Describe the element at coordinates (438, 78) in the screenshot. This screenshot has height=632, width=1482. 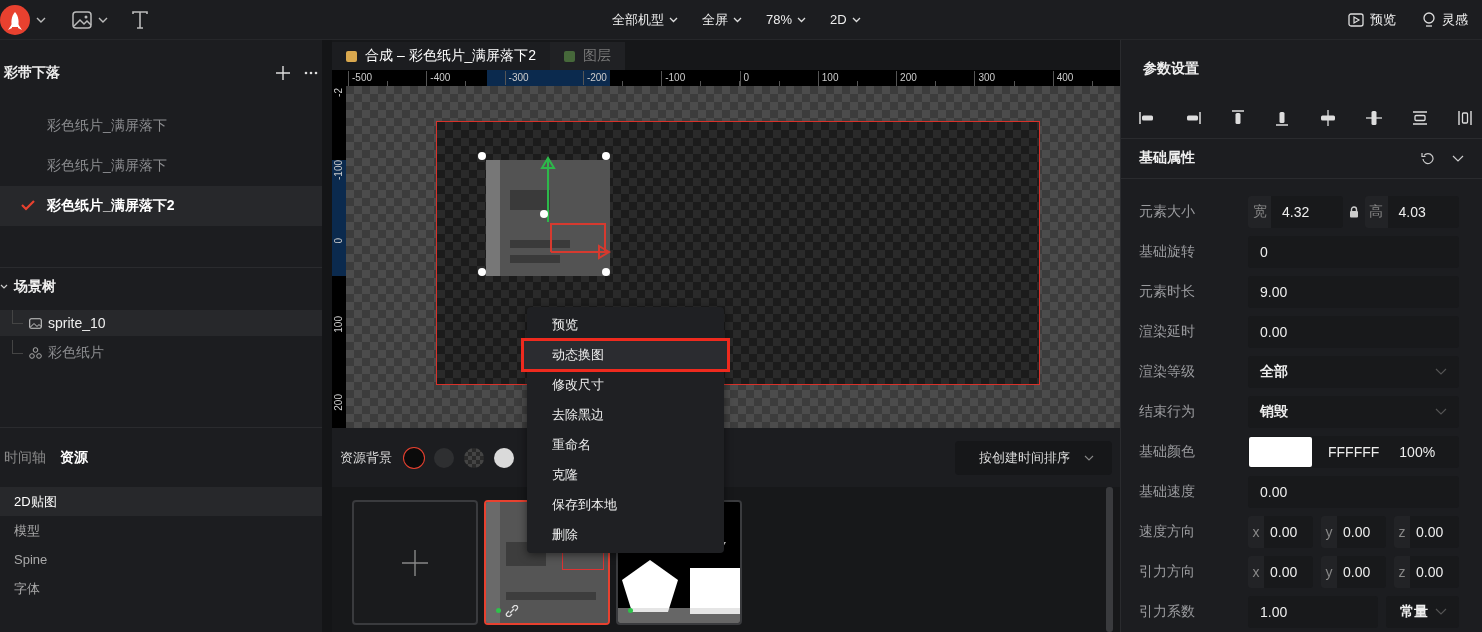
I see `ruler-label: -400` at that location.